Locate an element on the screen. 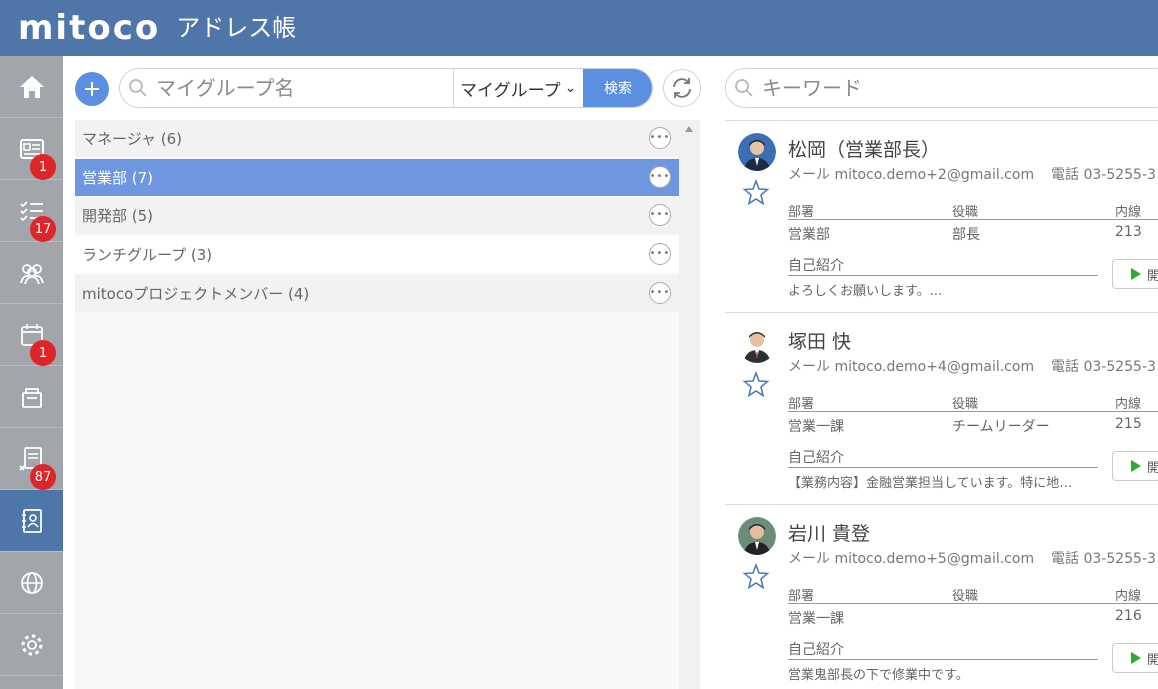 This screenshot has width=1158, height=689. sidebar-item-home is located at coordinates (31, 87).